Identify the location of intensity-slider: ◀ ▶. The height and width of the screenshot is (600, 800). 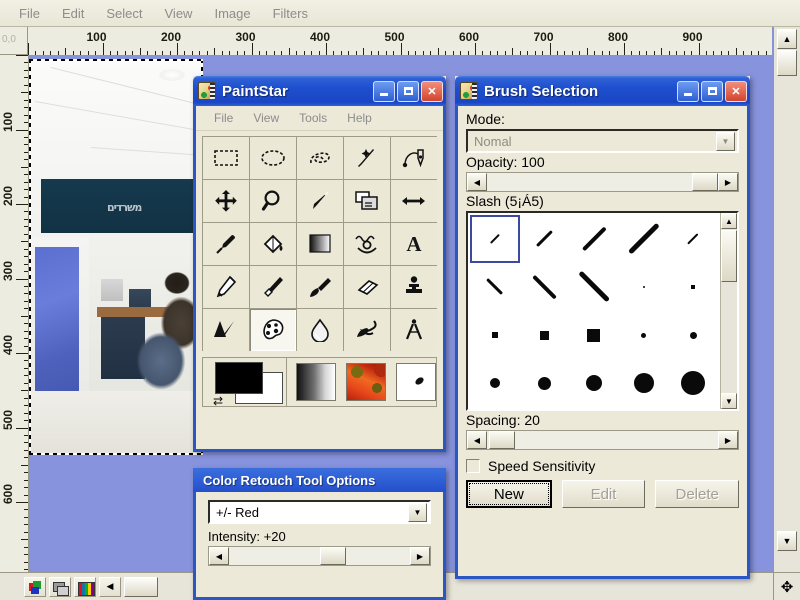
(319, 556).